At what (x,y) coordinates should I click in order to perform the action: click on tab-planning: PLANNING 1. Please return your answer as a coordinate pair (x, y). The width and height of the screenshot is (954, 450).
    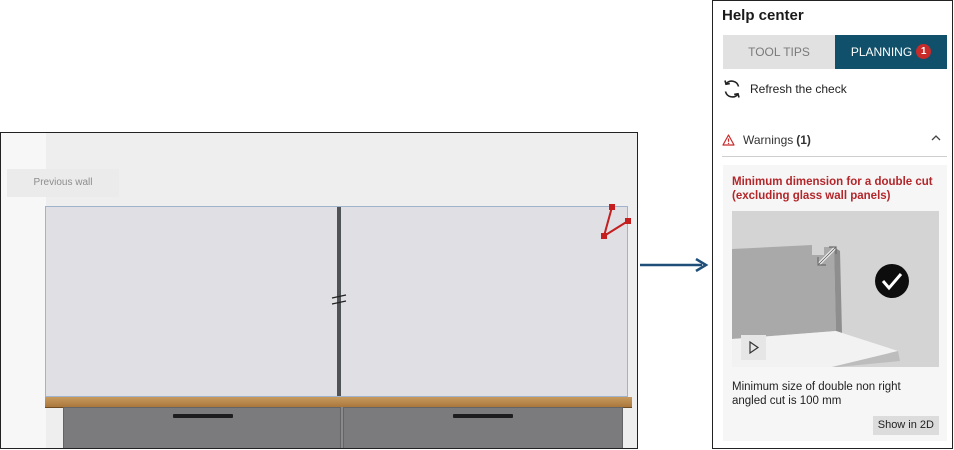
    Looking at the image, I should click on (891, 52).